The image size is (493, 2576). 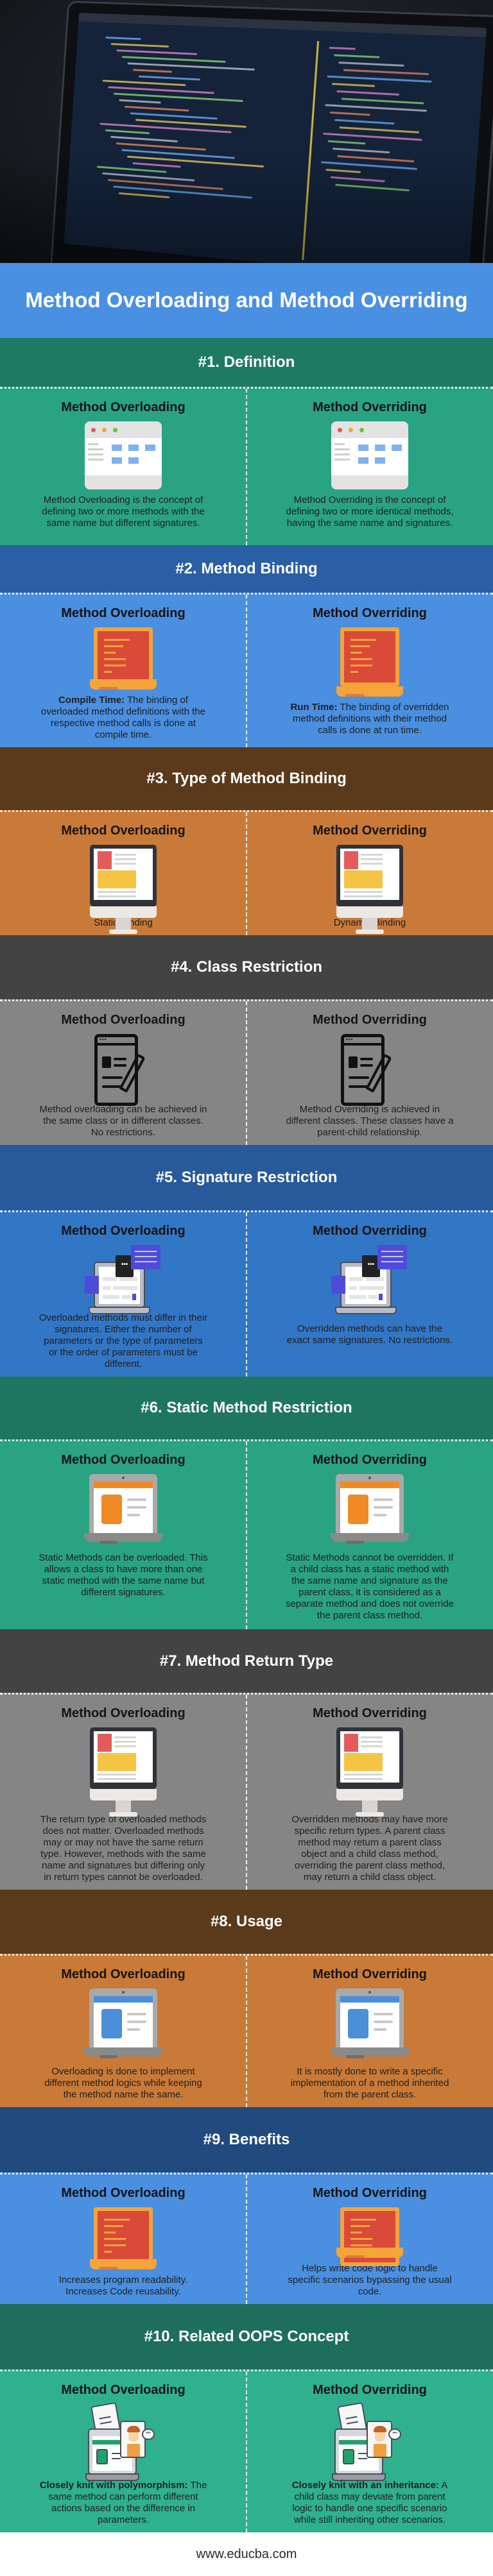 I want to click on section-header: #9. Benefits, so click(x=246, y=2140).